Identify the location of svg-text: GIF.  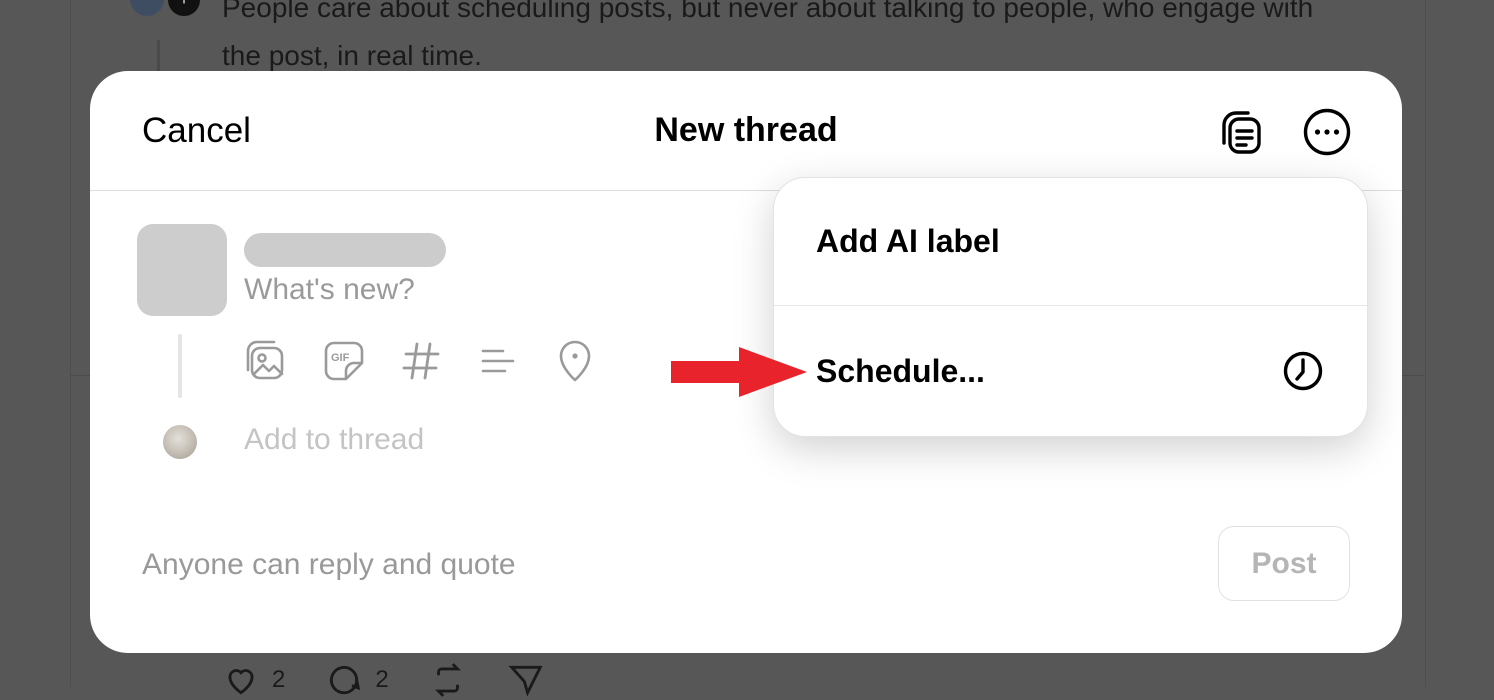
(340, 358).